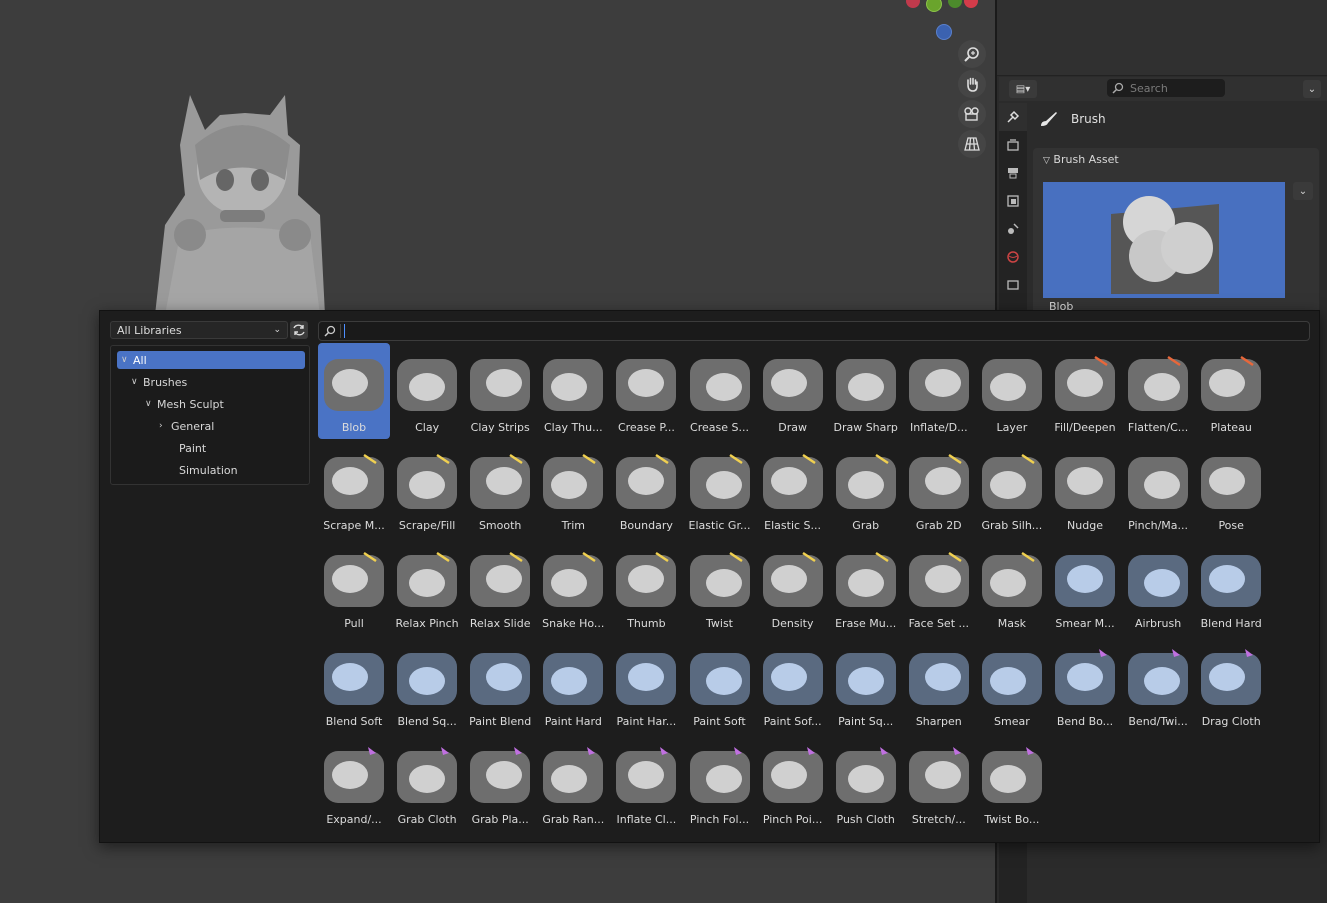 This screenshot has height=903, width=1327. What do you see at coordinates (182, 448) in the screenshot?
I see `catalog-item: Paint` at bounding box center [182, 448].